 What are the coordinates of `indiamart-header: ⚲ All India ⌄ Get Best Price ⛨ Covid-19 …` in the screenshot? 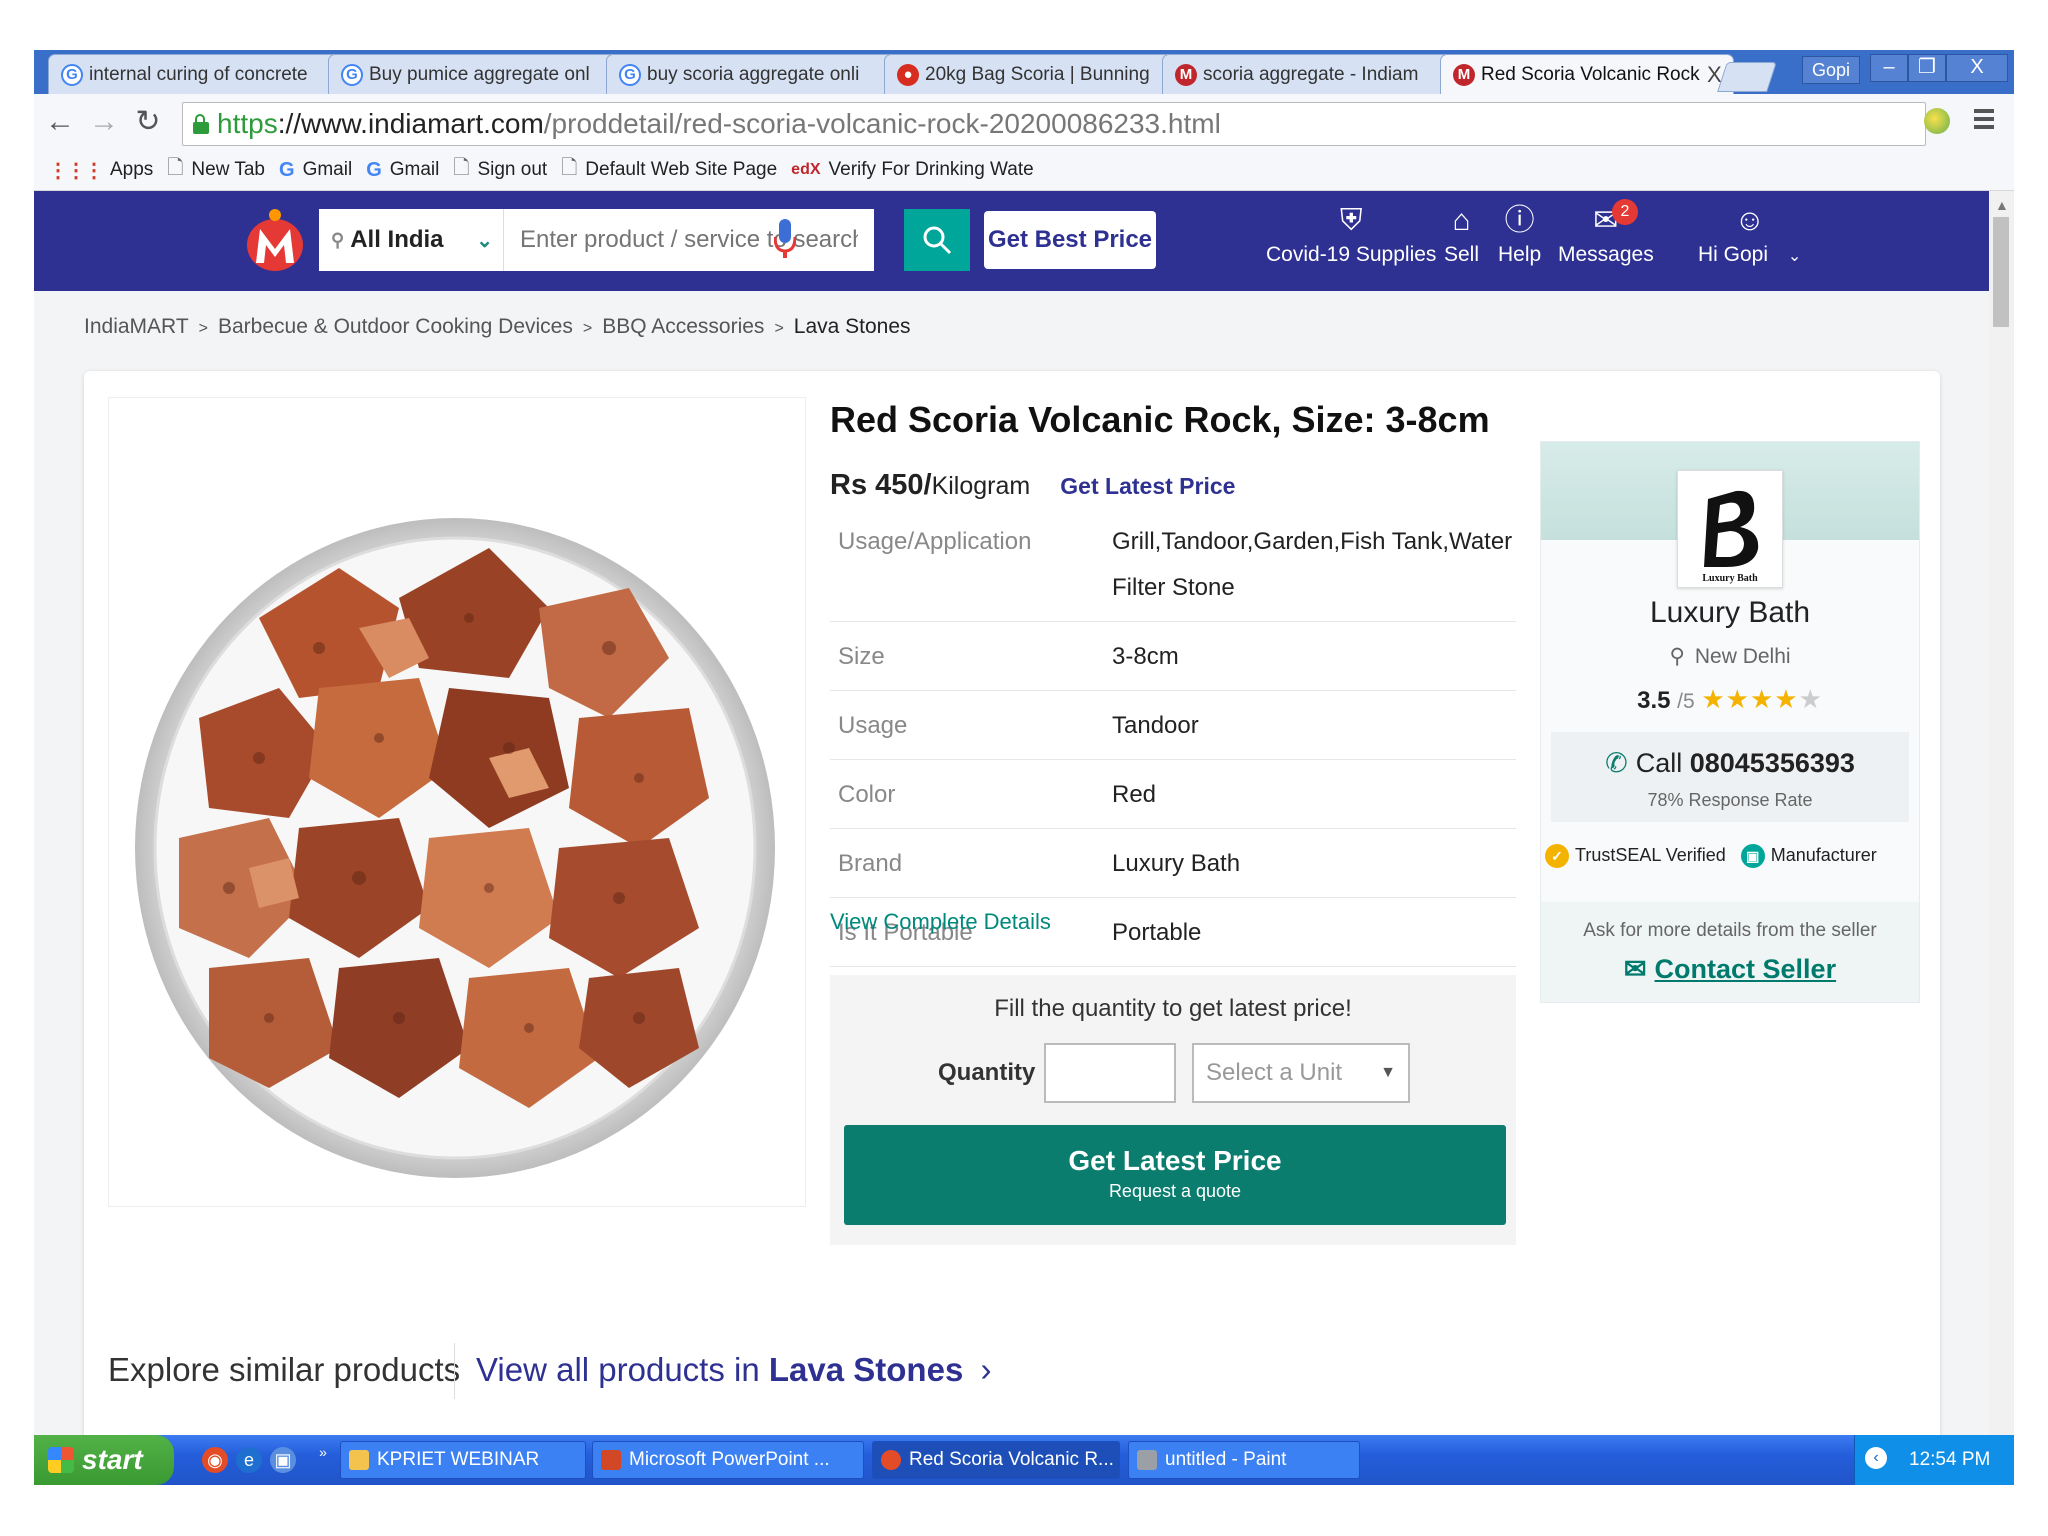 It's located at (1011, 241).